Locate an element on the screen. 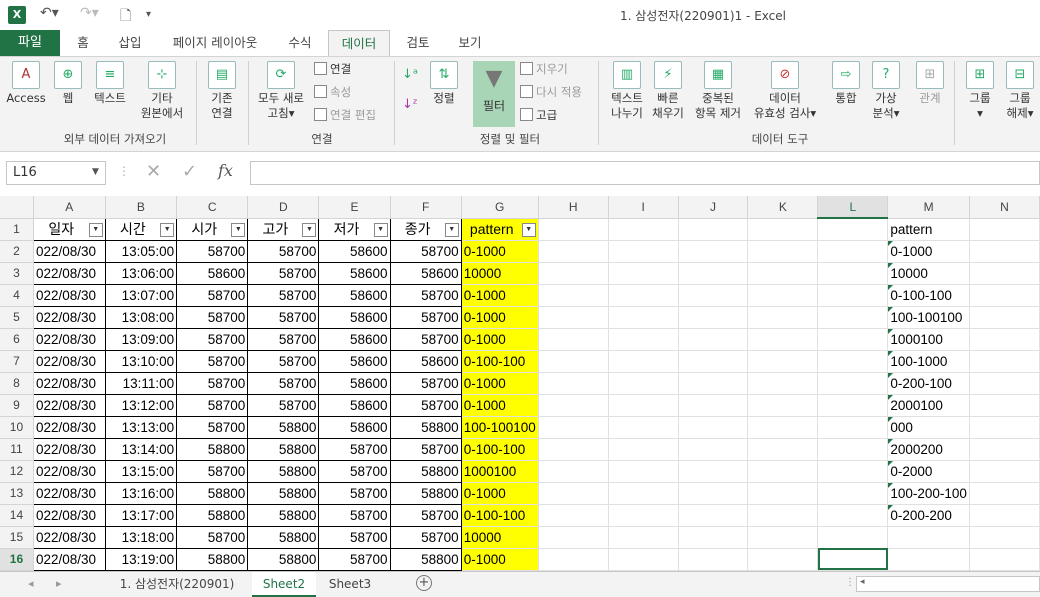 The width and height of the screenshot is (1040, 597). pattern-cell: 0-100-100 is located at coordinates (500, 449).